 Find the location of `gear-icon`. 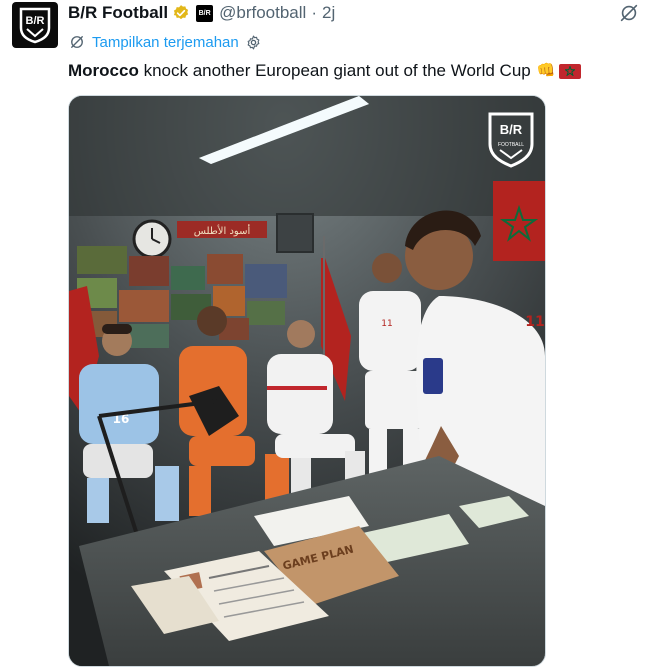

gear-icon is located at coordinates (253, 42).